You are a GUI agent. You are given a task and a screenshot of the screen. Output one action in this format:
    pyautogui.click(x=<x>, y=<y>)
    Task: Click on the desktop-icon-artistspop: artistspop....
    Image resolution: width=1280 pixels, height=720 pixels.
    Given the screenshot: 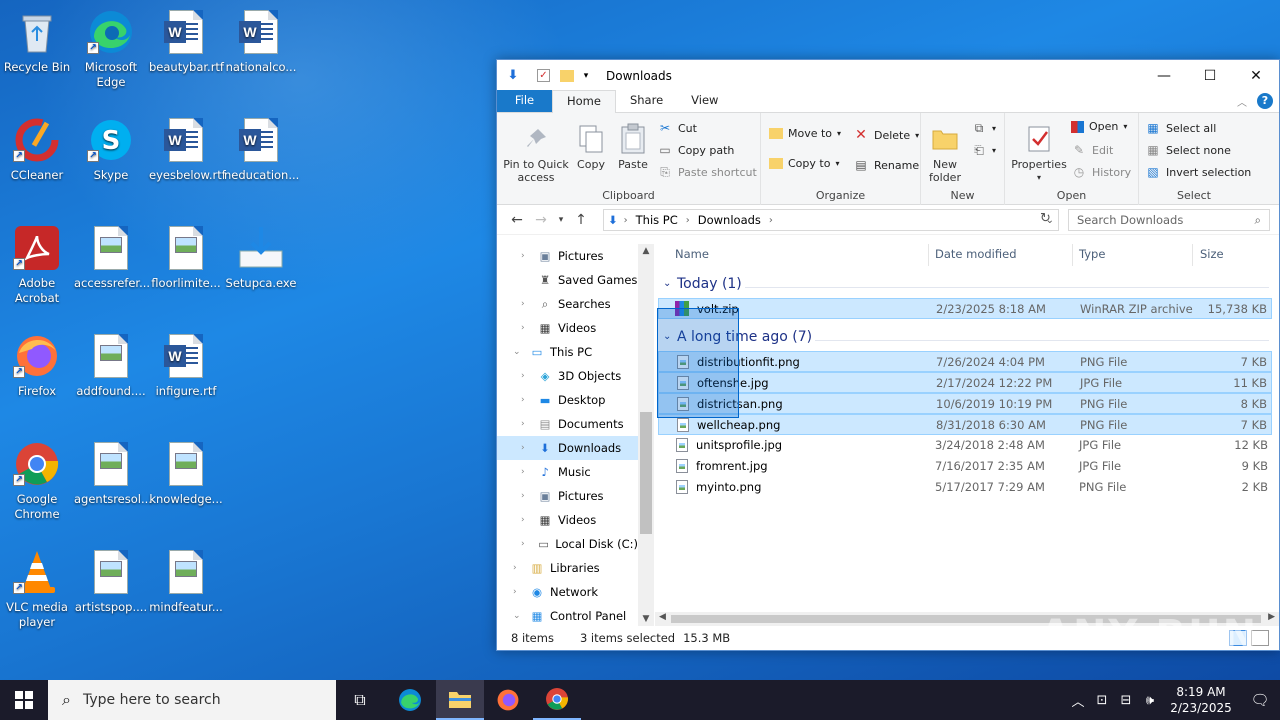 What is the action you would take?
    pyautogui.click(x=111, y=581)
    